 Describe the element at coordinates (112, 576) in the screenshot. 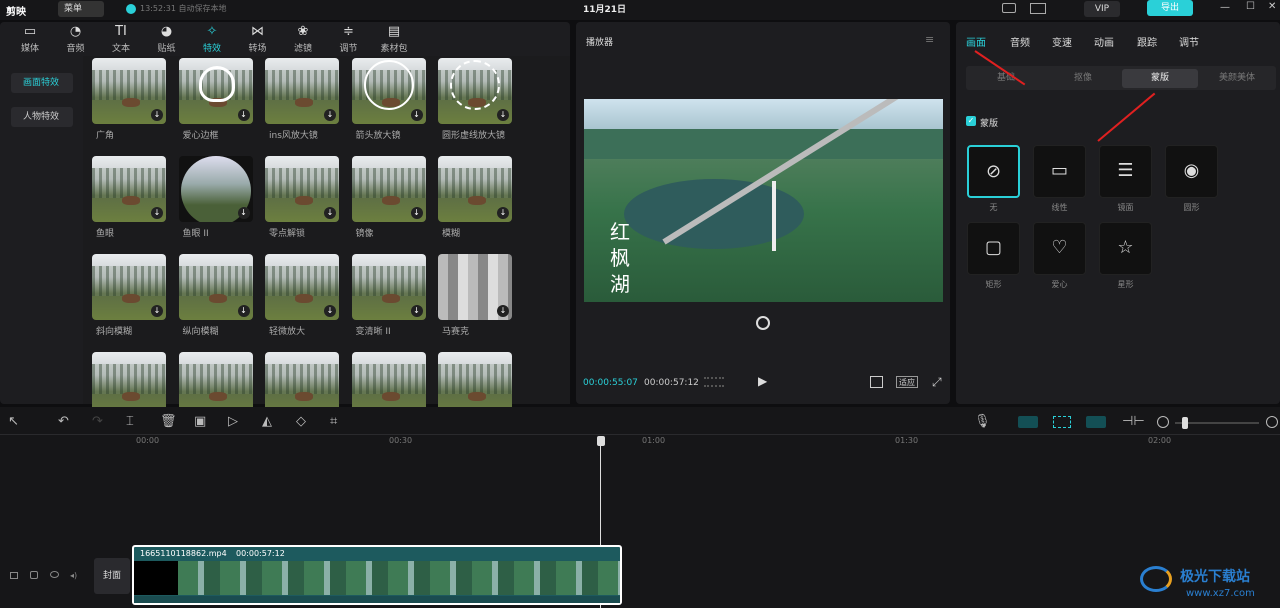

I see `cover-button: 封面` at that location.